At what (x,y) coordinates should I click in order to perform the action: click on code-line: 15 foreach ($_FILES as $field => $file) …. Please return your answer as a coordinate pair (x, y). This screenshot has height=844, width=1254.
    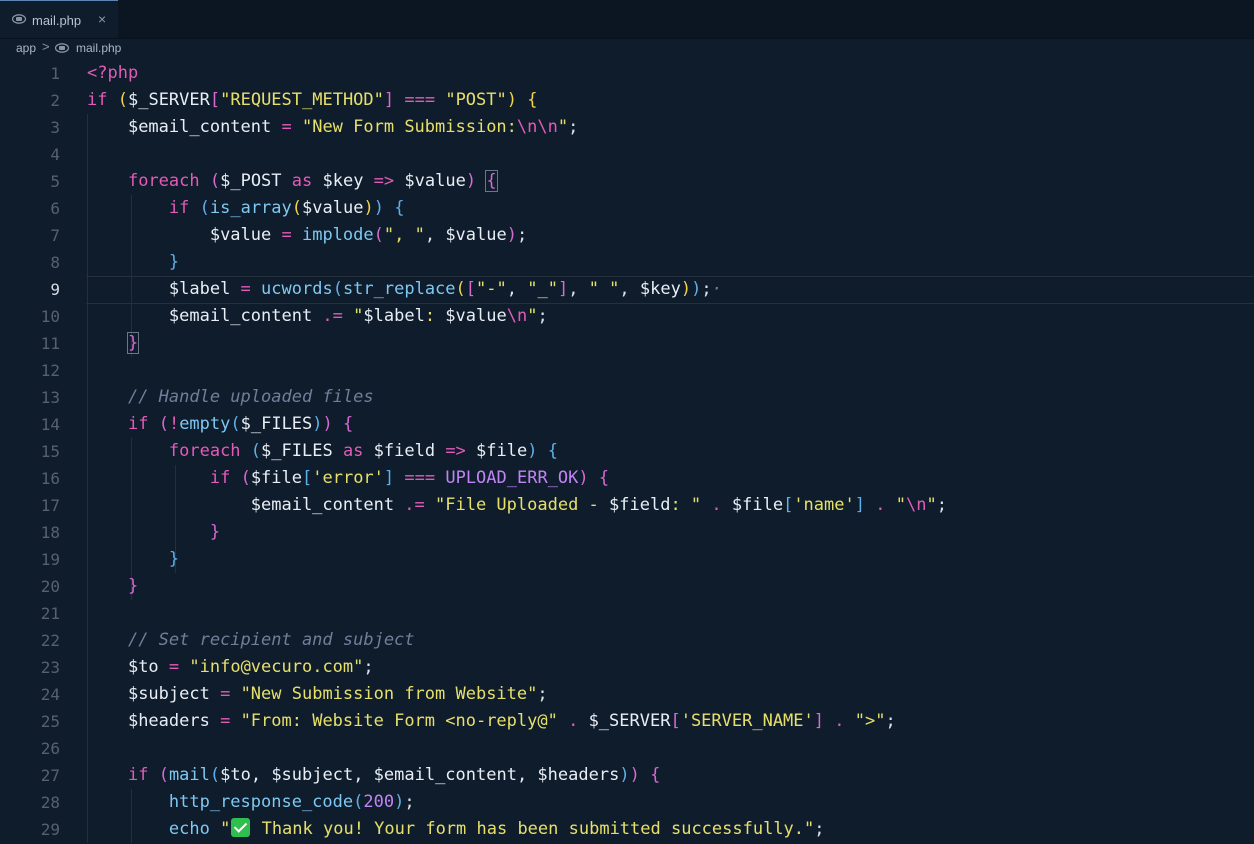
    Looking at the image, I should click on (627, 451).